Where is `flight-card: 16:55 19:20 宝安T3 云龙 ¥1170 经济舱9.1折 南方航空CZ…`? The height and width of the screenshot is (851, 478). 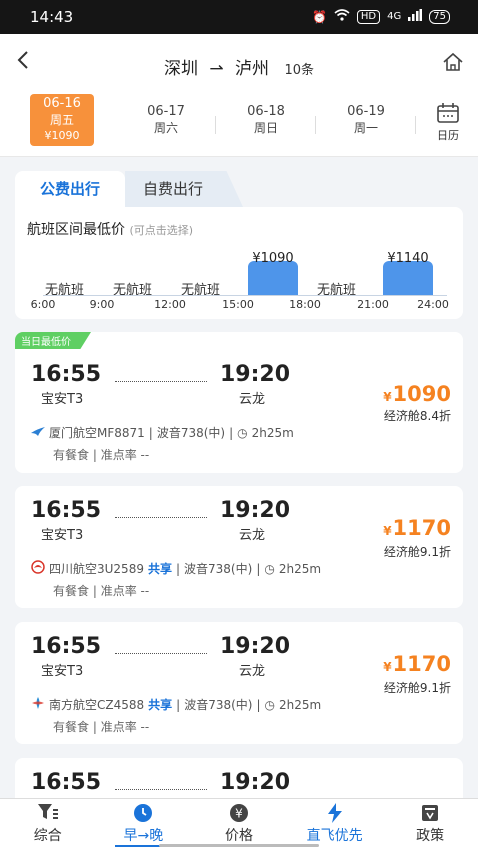 flight-card: 16:55 19:20 宝安T3 云龙 ¥1170 经济舱9.1折 南方航空CZ… is located at coordinates (239, 683).